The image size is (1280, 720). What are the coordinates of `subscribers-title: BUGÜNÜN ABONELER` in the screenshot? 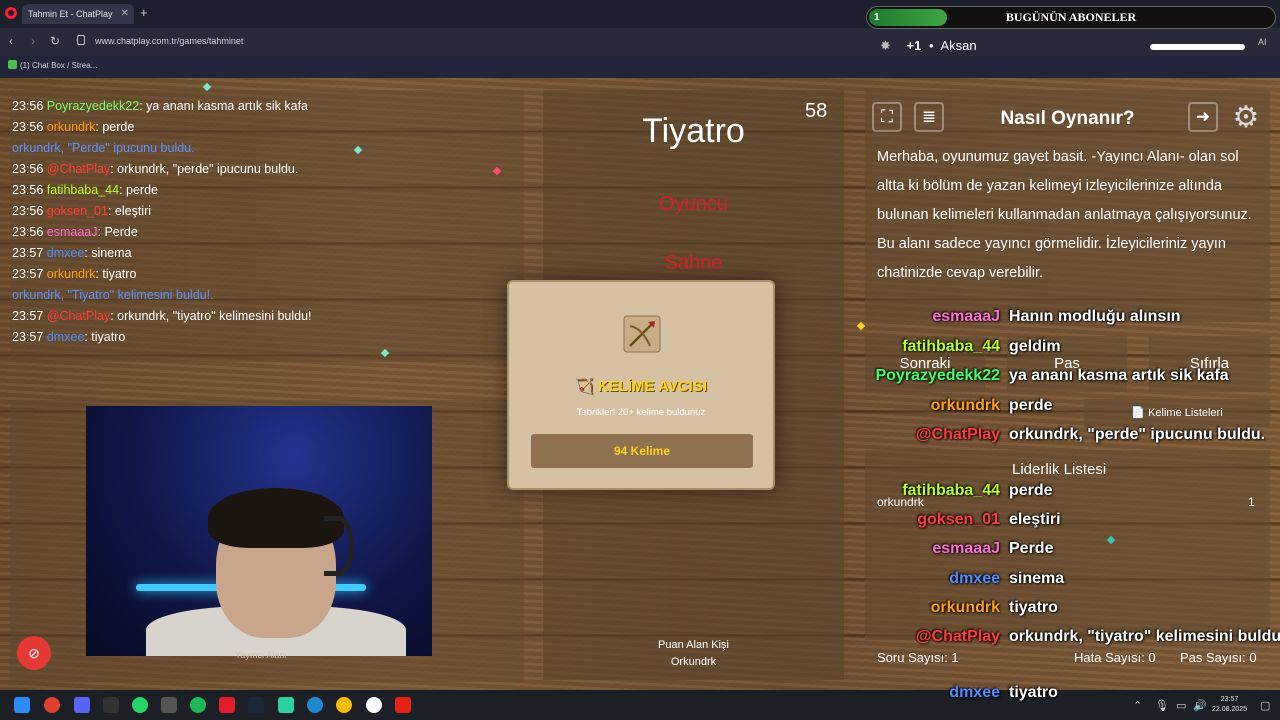 It's located at (1071, 17).